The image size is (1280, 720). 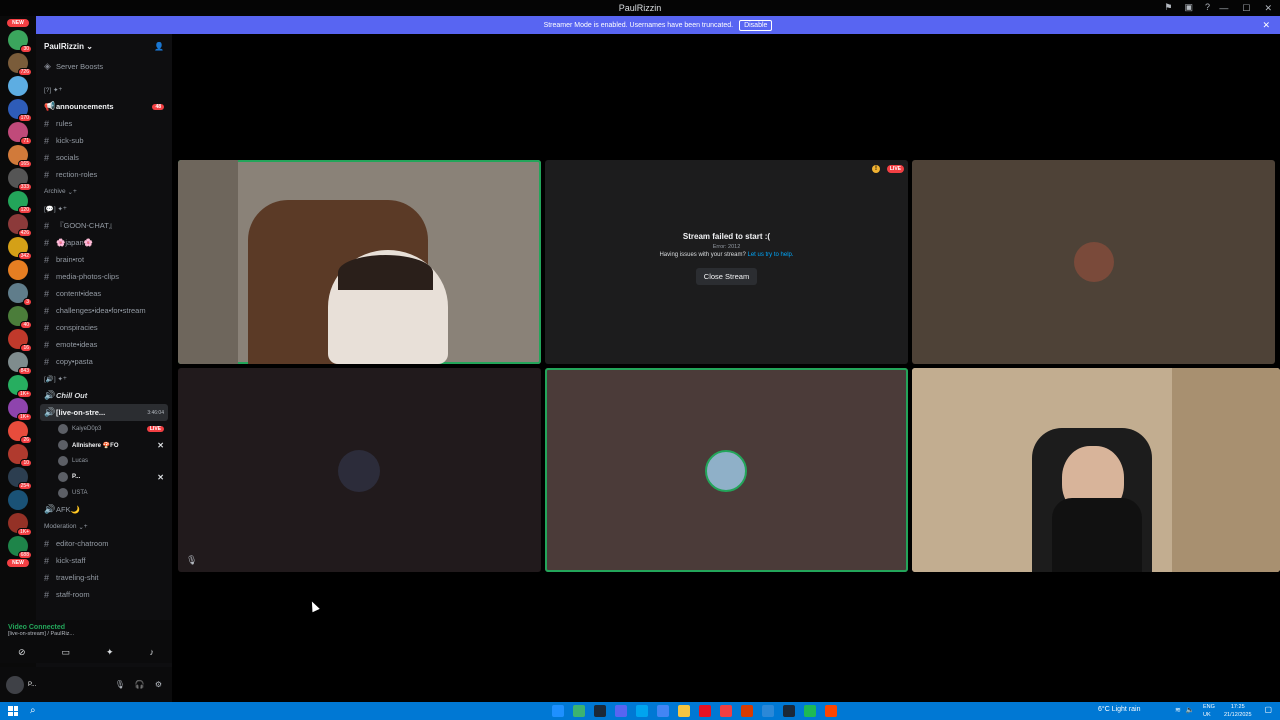 What do you see at coordinates (104, 560) in the screenshot?
I see `channel-item: # kick-staff` at bounding box center [104, 560].